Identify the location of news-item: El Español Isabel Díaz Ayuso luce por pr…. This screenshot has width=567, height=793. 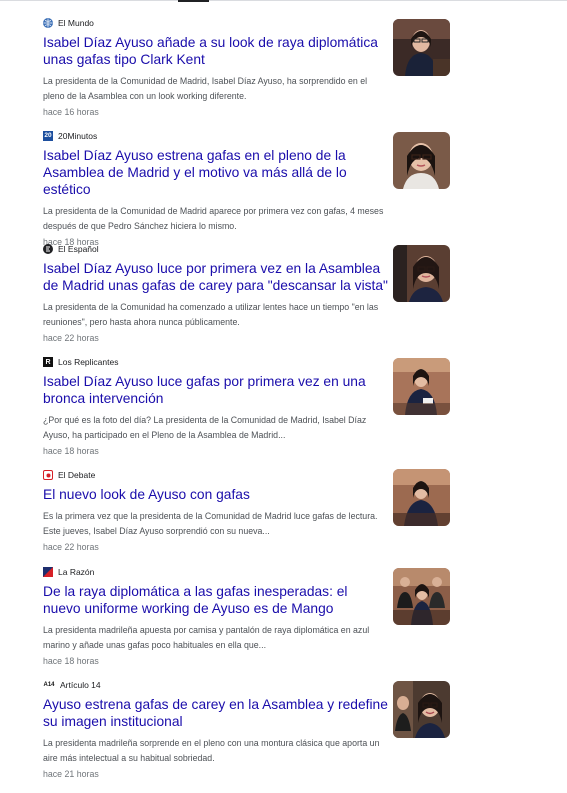
(249, 292).